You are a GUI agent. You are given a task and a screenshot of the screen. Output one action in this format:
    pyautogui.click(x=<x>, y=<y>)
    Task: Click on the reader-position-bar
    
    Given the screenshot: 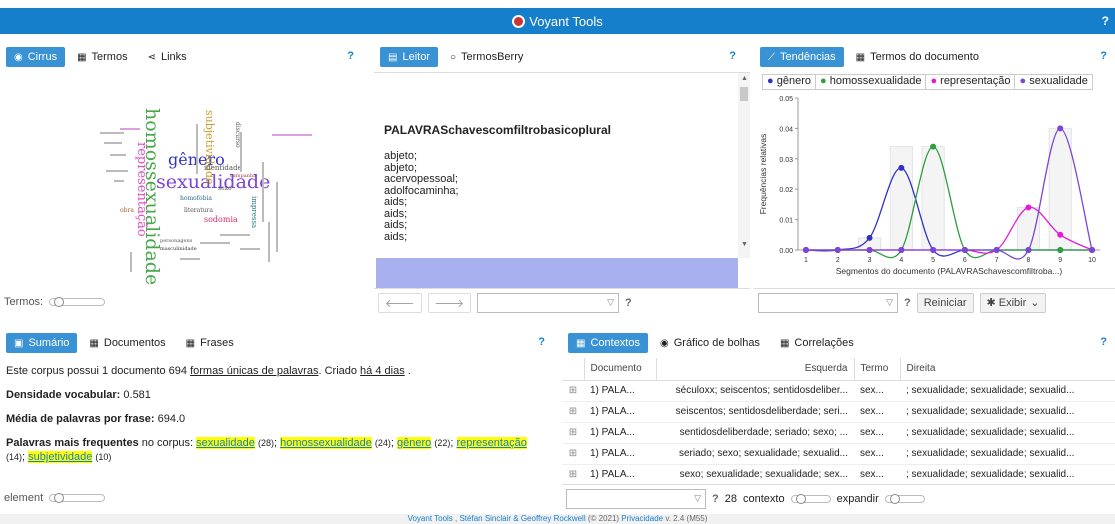 What is the action you would take?
    pyautogui.click(x=557, y=274)
    